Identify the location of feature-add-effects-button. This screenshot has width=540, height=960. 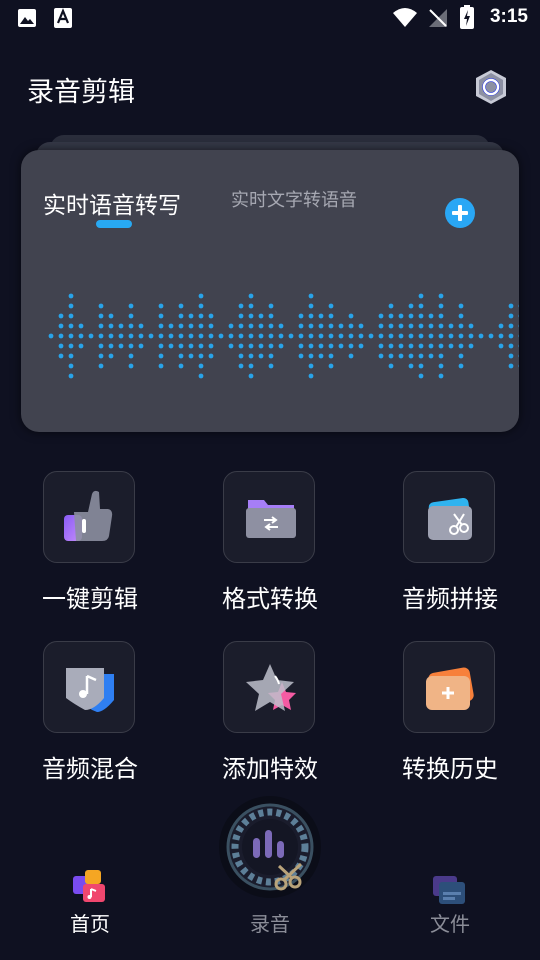
(269, 687).